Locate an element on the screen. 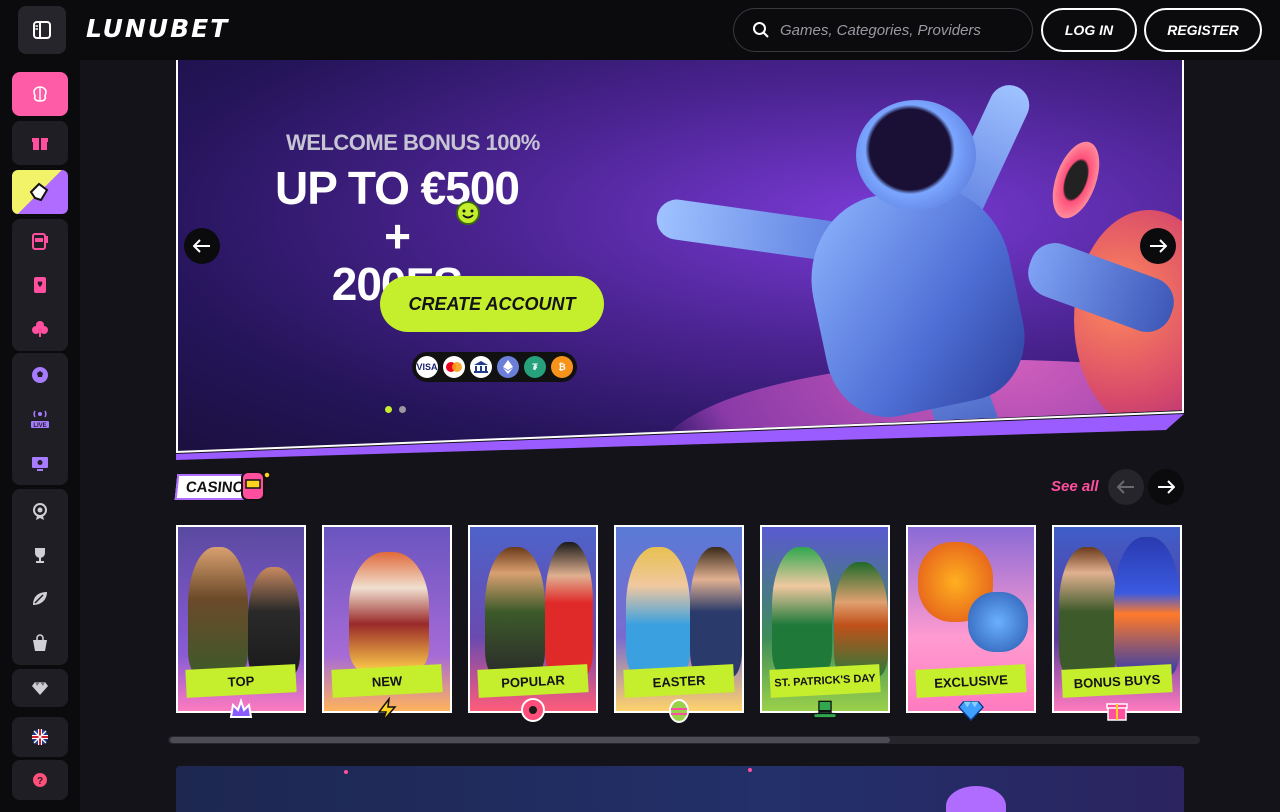  help-button: ? is located at coordinates (40, 780).